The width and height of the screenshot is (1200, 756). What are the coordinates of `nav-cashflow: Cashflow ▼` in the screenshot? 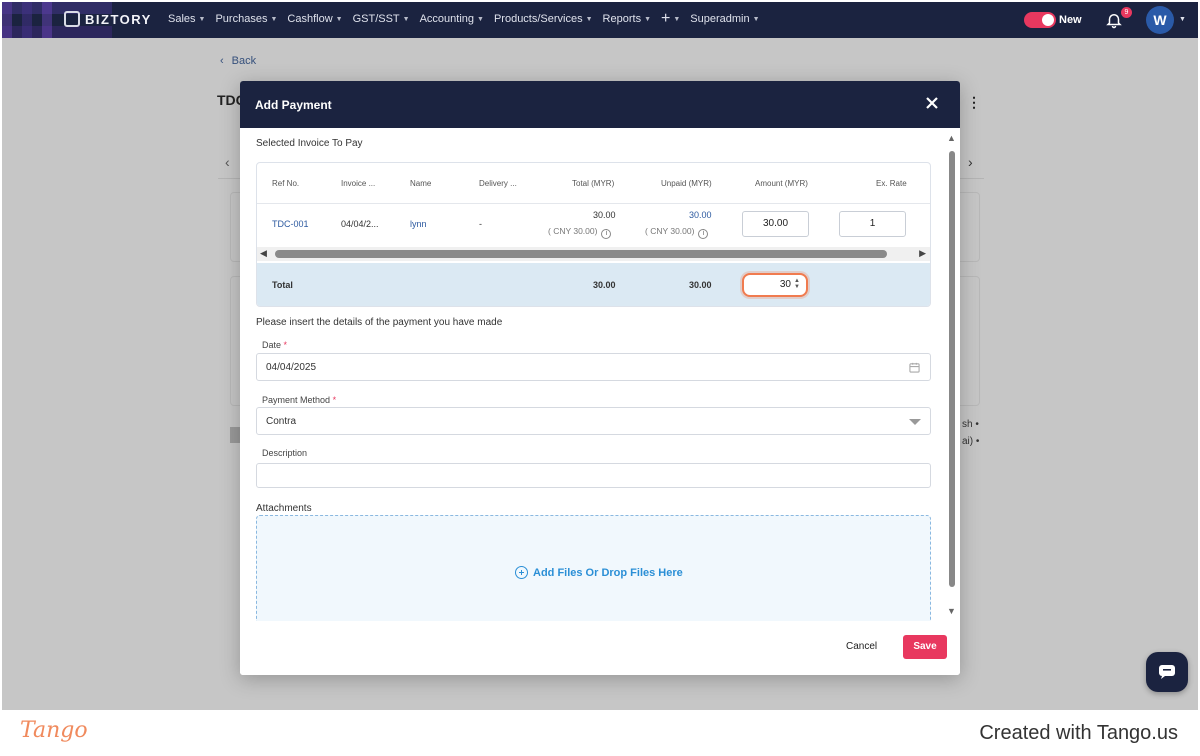 It's located at (314, 19).